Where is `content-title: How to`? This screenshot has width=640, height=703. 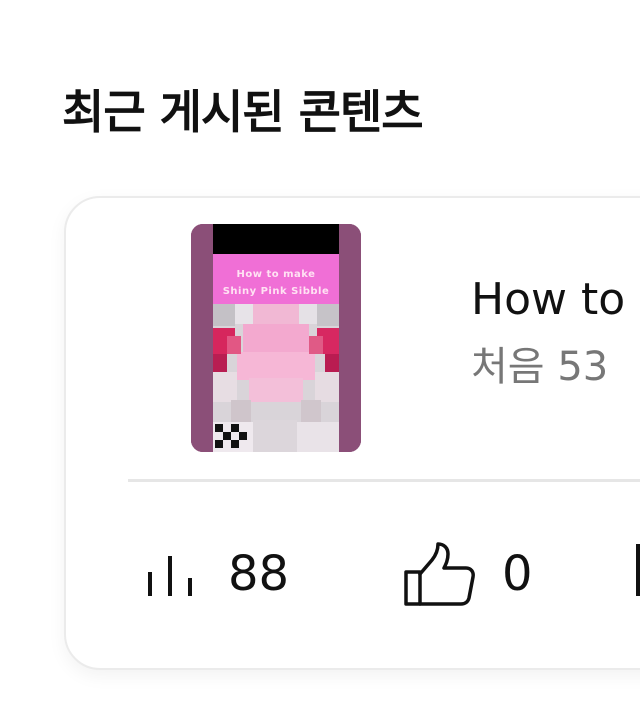 content-title: How to is located at coordinates (548, 299).